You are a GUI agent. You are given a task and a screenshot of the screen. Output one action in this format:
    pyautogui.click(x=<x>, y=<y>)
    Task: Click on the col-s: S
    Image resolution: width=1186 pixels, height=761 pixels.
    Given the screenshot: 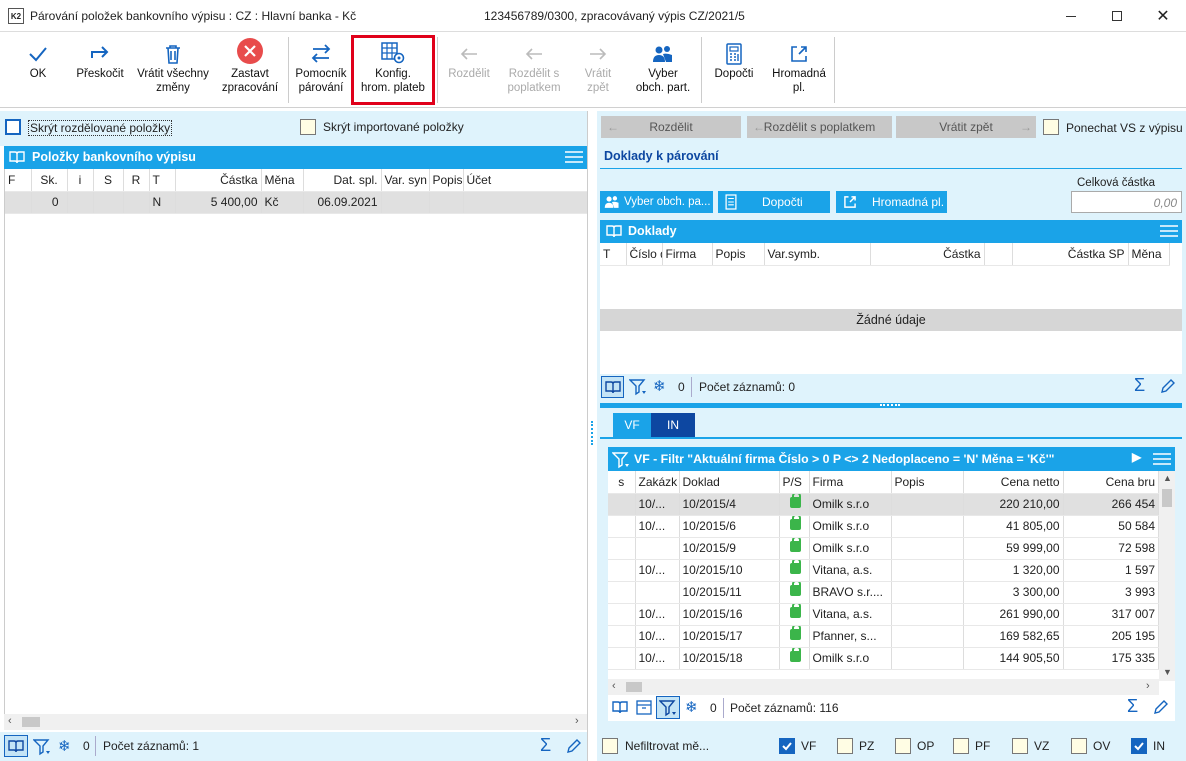 What is the action you would take?
    pyautogui.click(x=108, y=180)
    